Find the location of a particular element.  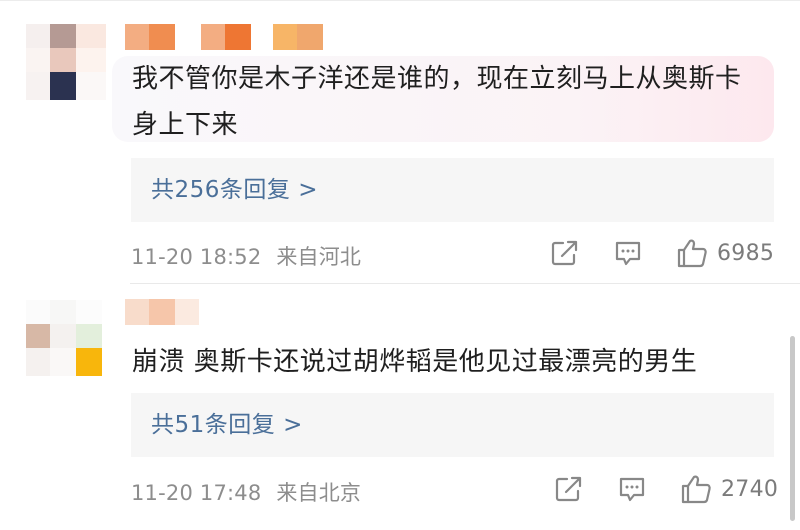

reply-box: 共256条回复 > is located at coordinates (452, 190).